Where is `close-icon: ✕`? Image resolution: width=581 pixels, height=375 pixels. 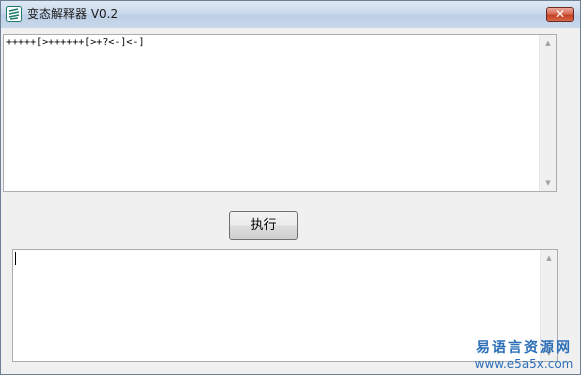
close-icon: ✕ is located at coordinates (560, 14).